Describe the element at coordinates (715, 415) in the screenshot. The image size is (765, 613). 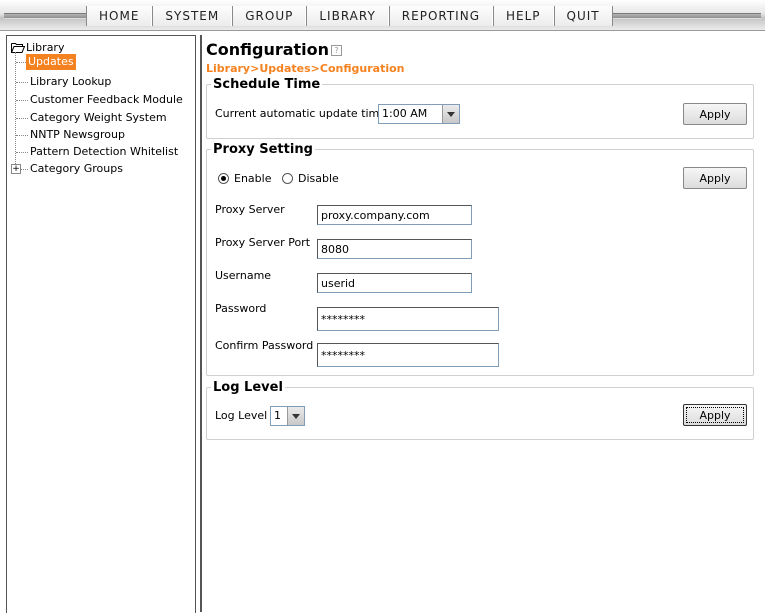
I see `log-apply-button: Apply` at that location.